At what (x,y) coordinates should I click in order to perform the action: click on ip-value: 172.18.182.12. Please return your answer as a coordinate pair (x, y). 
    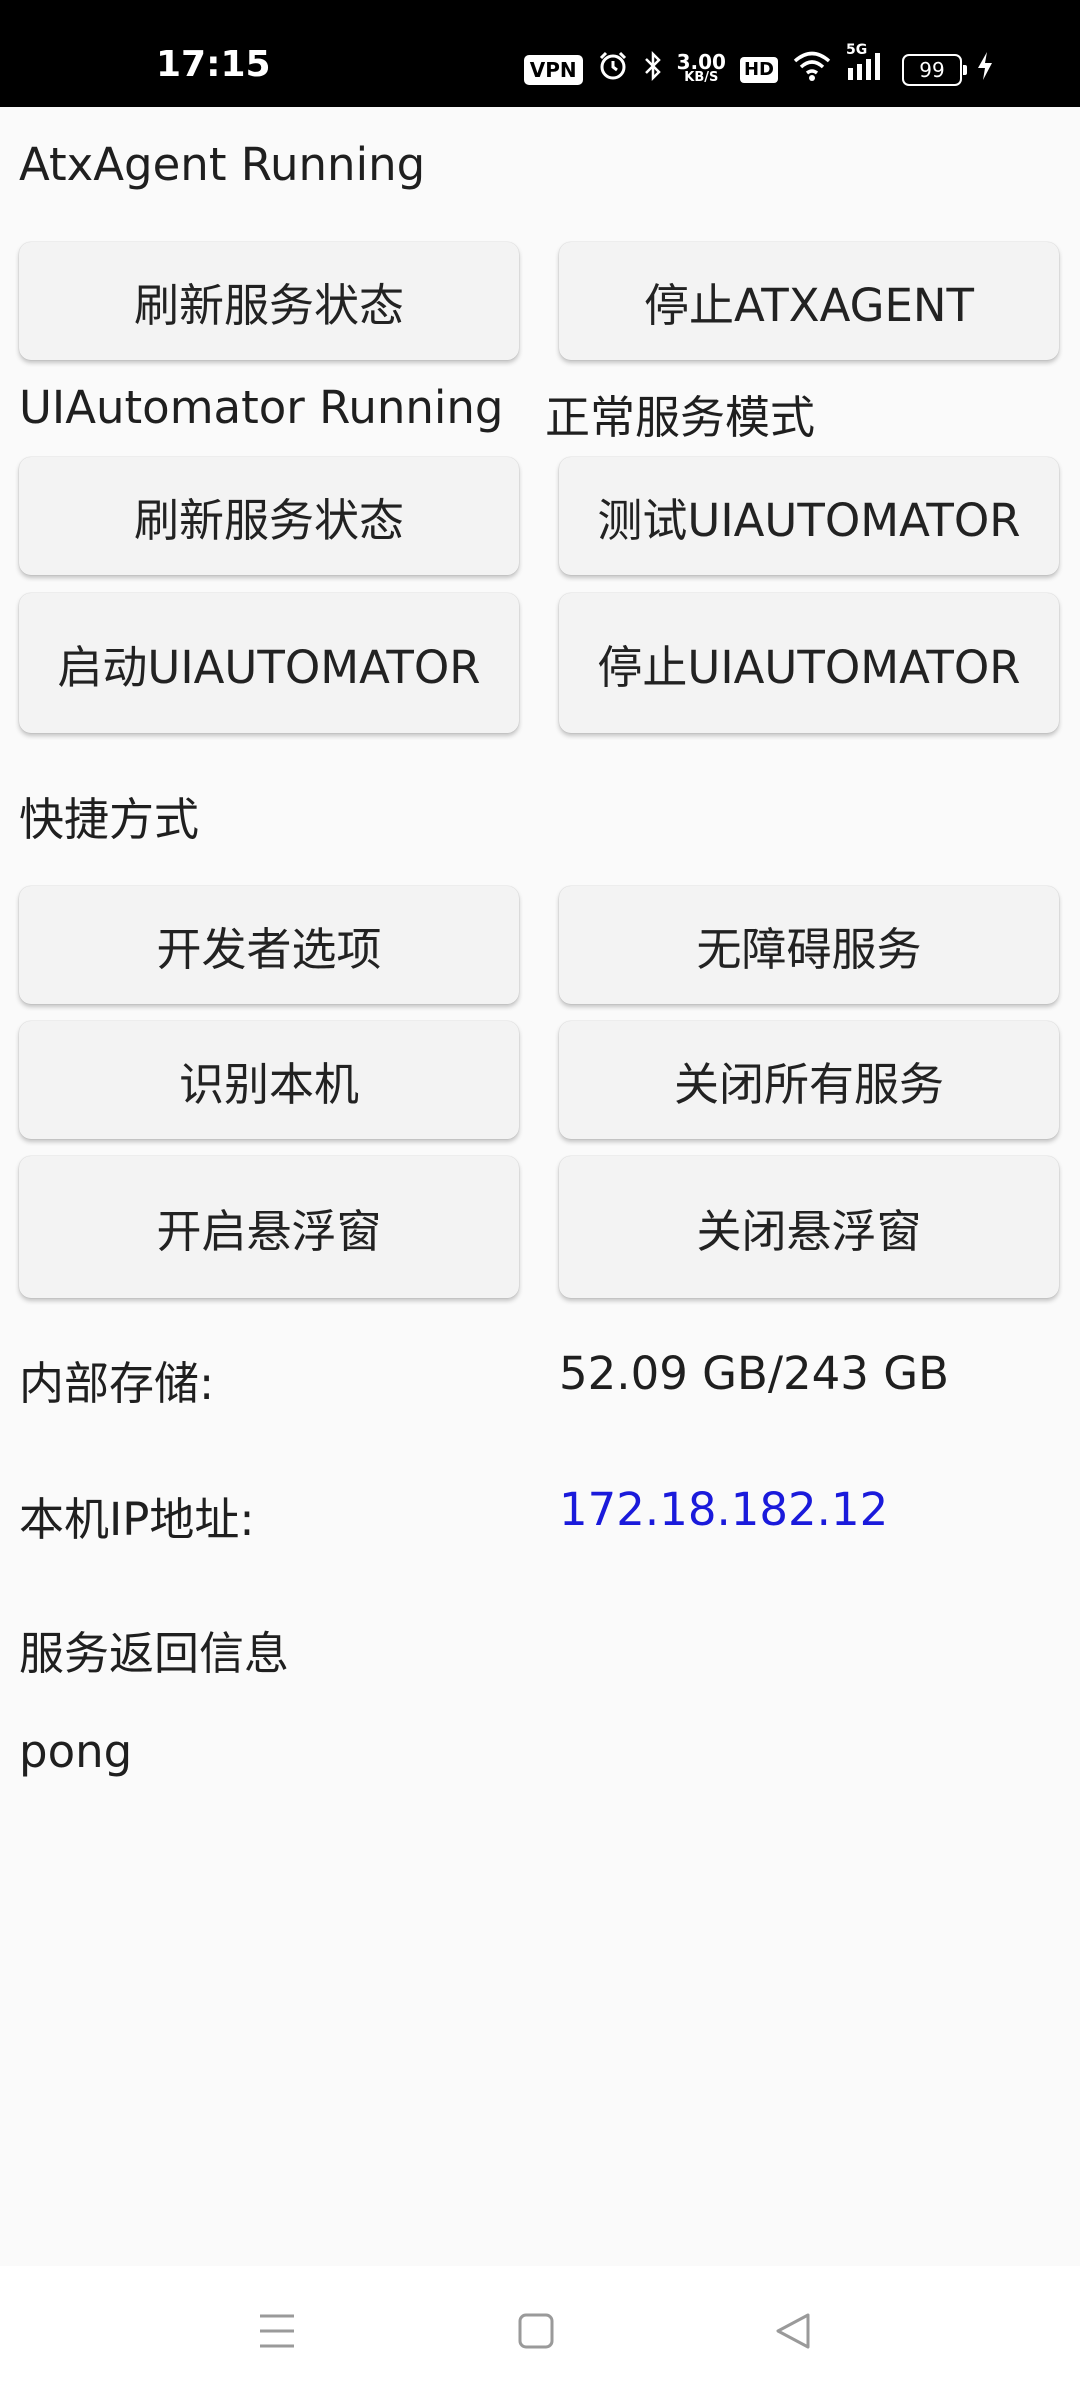
    Looking at the image, I should click on (724, 1509).